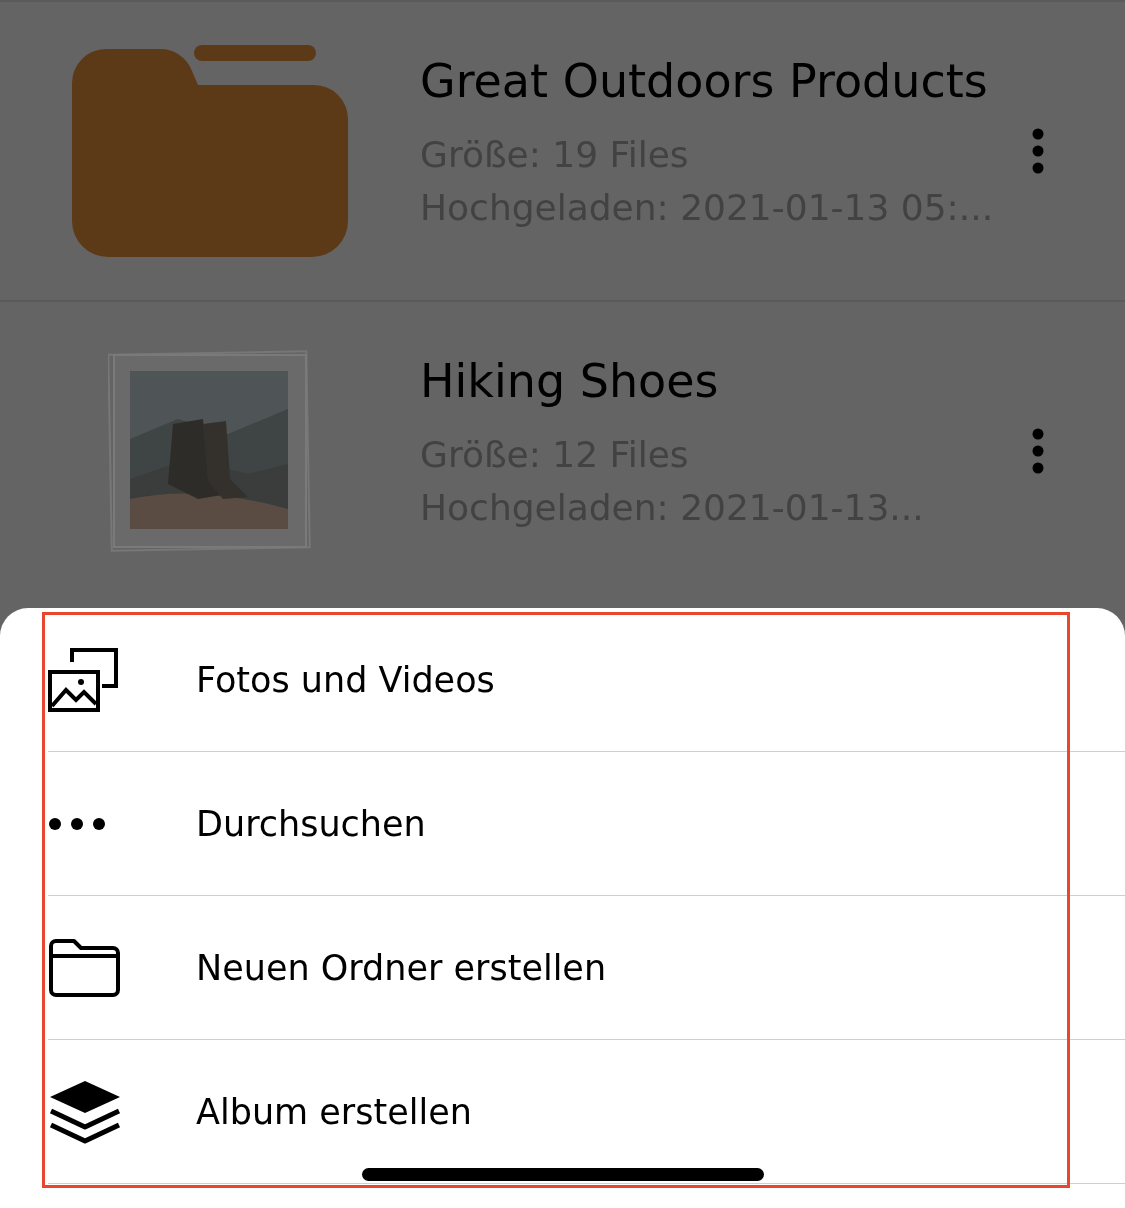  Describe the element at coordinates (704, 81) in the screenshot. I see `file-title: Great Outdoors Products` at that location.